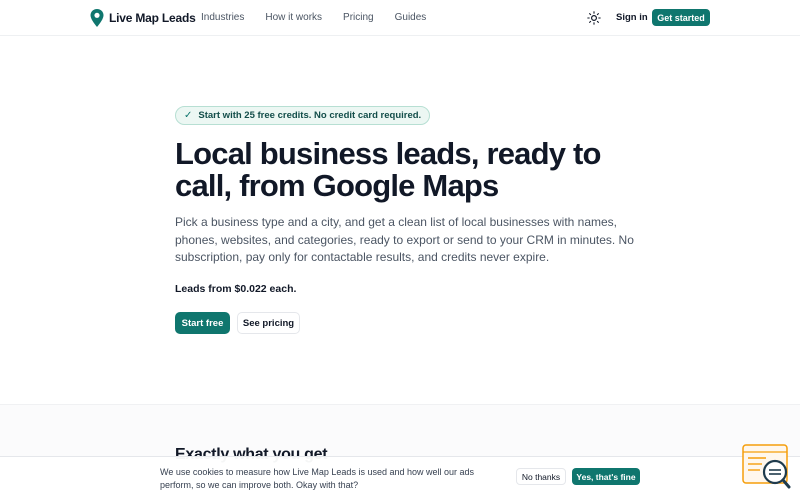 Image resolution: width=800 pixels, height=500 pixels. Describe the element at coordinates (632, 17) in the screenshot. I see `sign-in-link: Sign in` at that location.